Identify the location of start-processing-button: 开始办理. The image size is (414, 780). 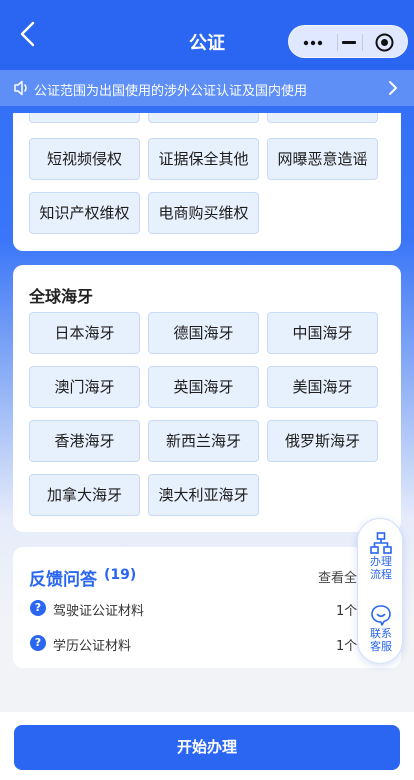
(207, 747).